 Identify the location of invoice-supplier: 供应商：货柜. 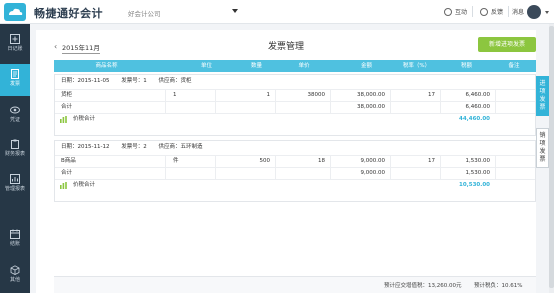
(175, 81).